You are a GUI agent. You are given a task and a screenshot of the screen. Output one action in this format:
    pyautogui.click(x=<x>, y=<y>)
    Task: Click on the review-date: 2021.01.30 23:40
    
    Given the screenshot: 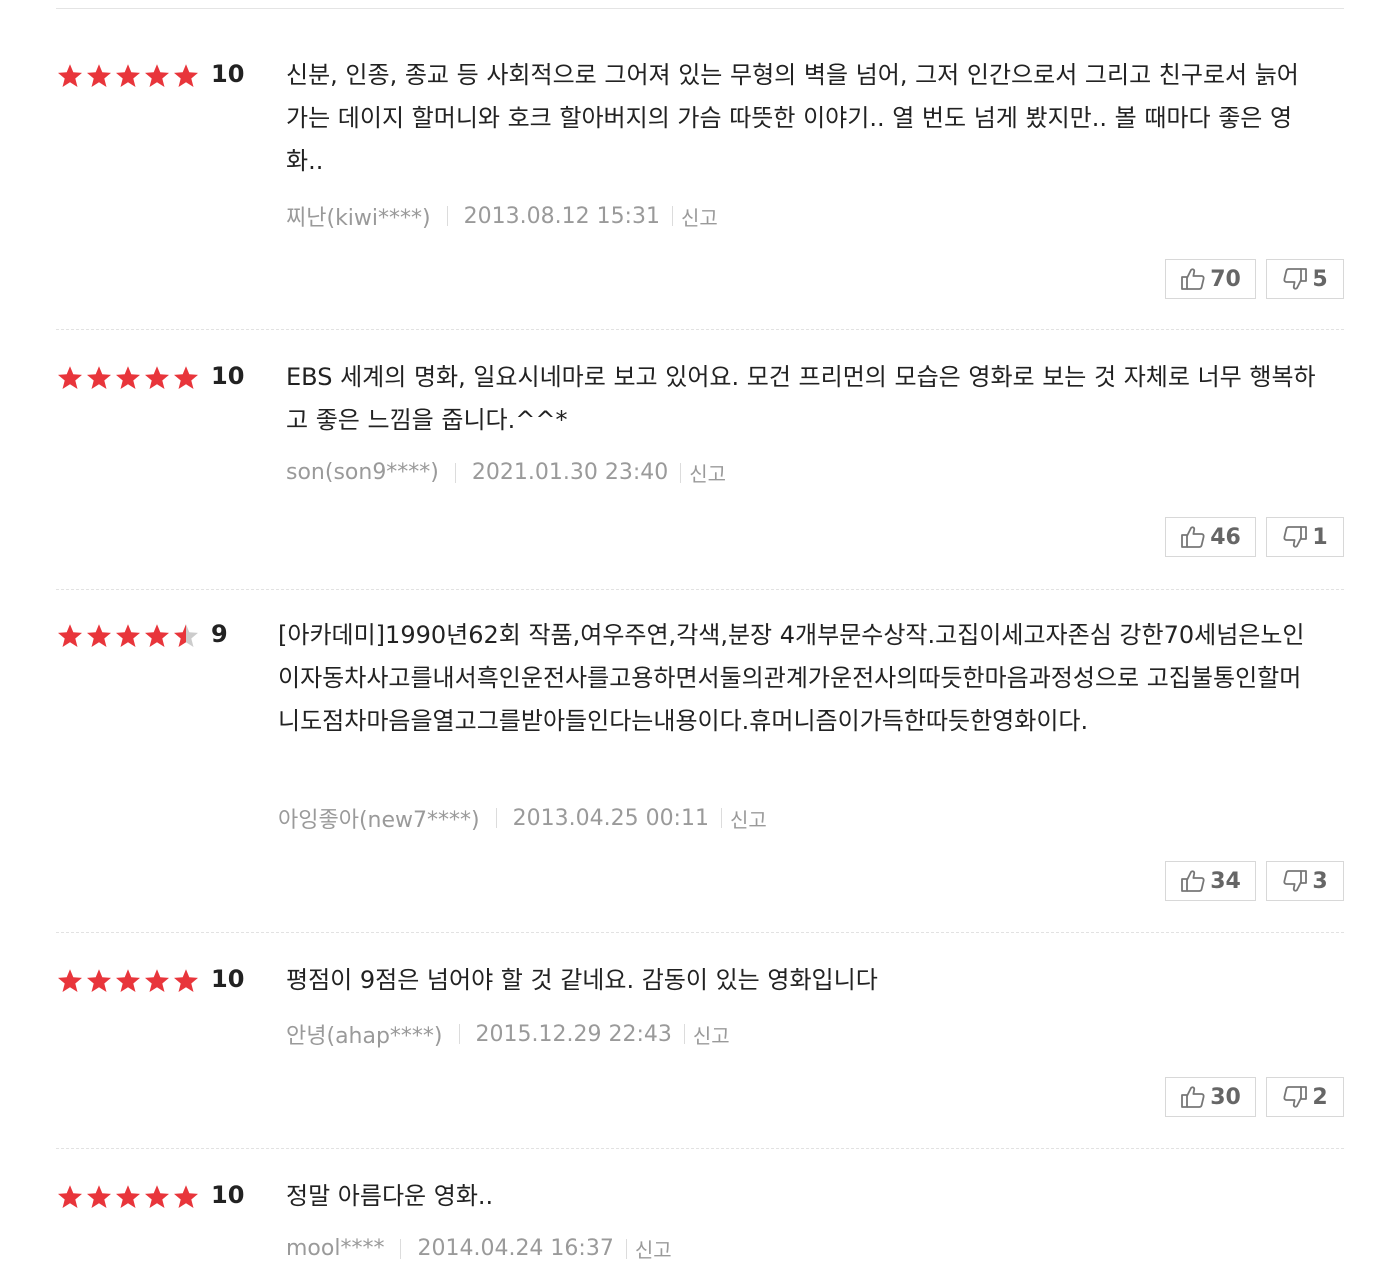 What is the action you would take?
    pyautogui.click(x=570, y=472)
    